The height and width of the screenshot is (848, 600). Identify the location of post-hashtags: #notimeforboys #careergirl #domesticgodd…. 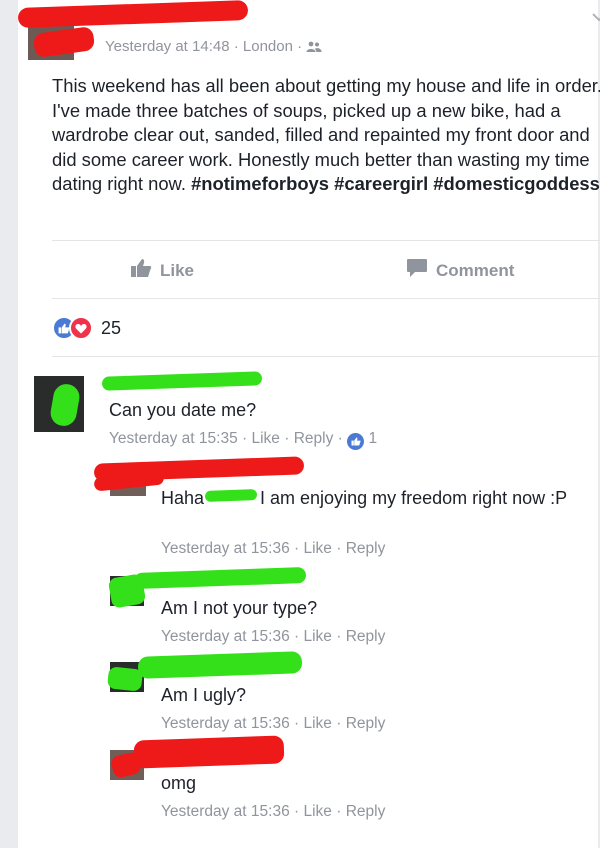
(395, 183).